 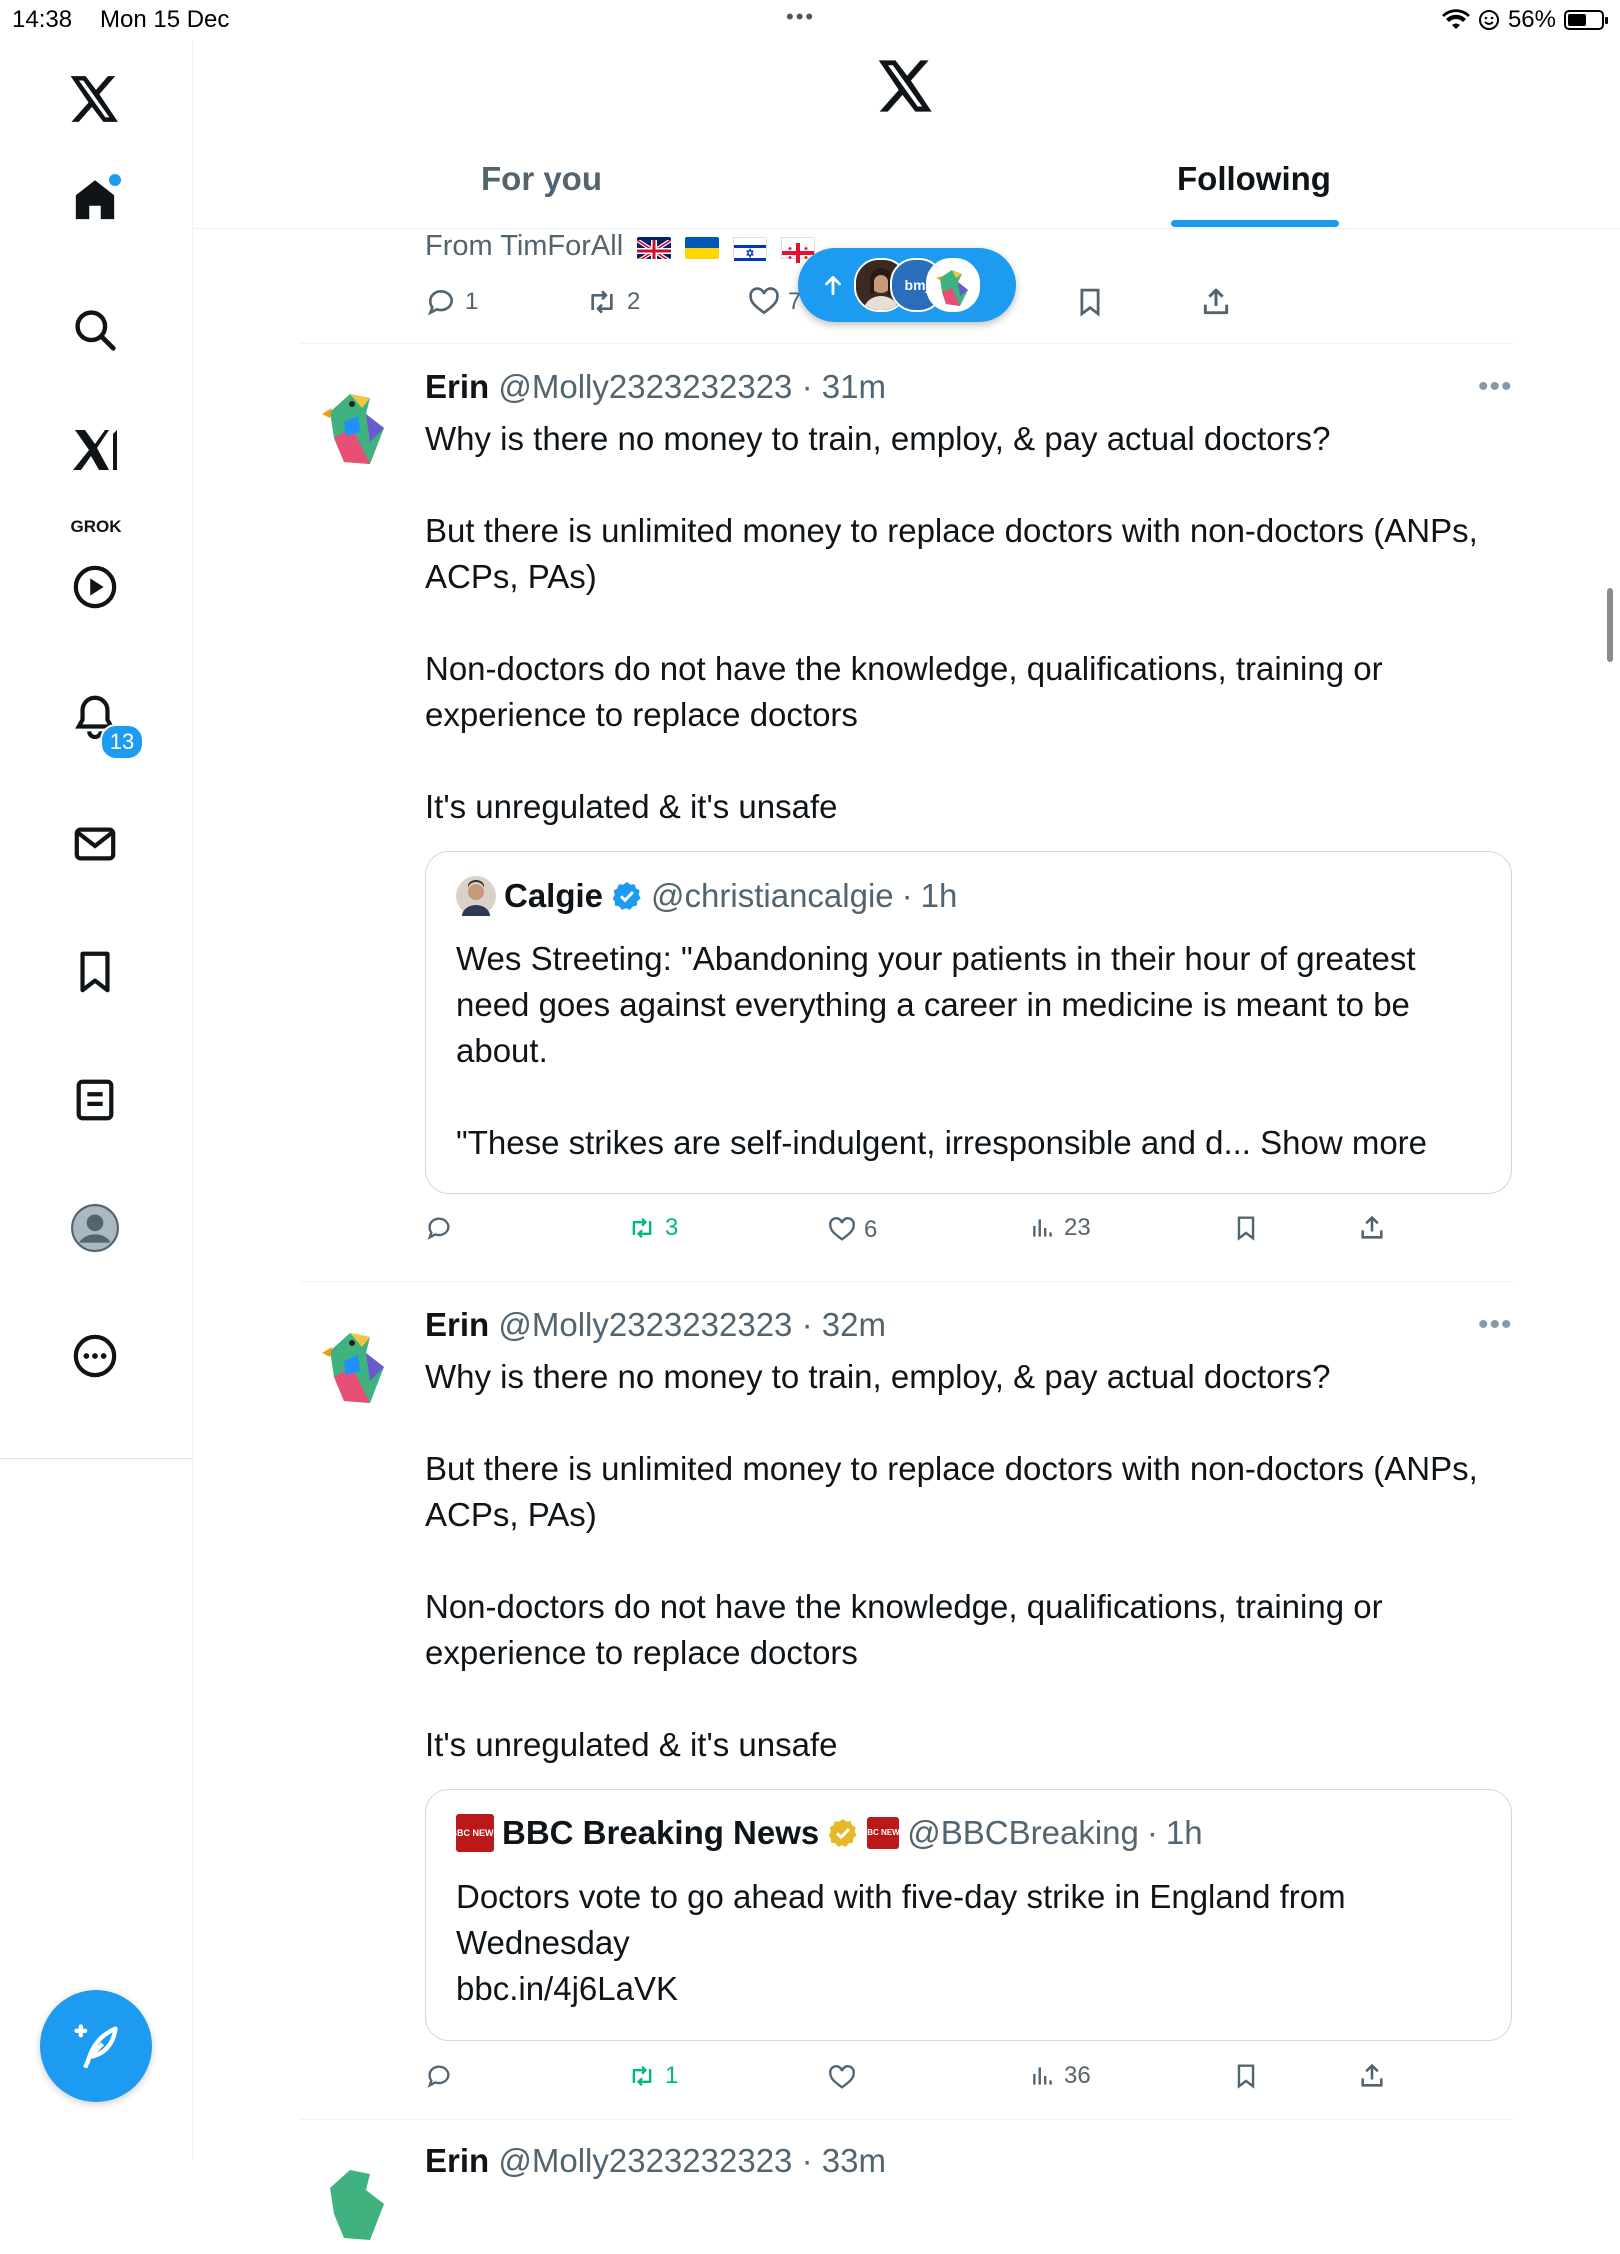 I want to click on quote-1-time: 1h, so click(x=939, y=895).